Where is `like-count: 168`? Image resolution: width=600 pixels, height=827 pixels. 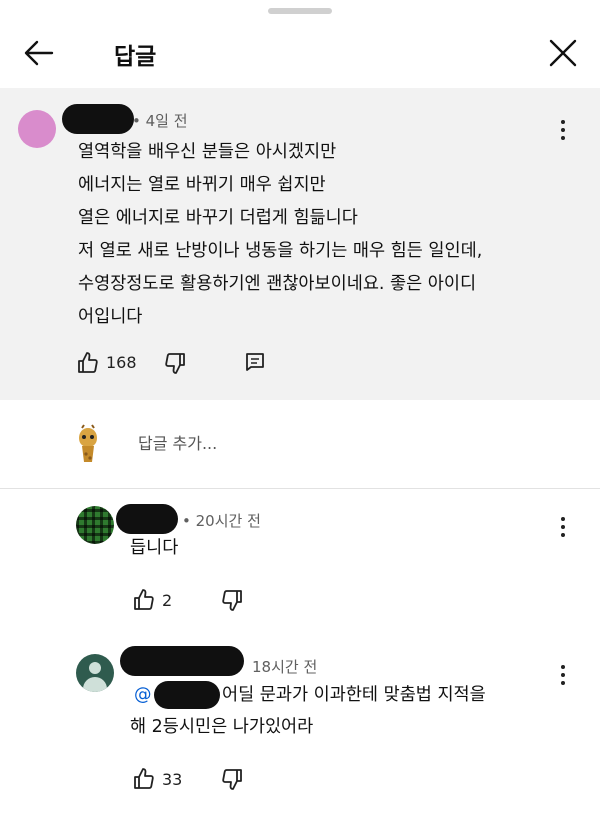
like-count: 168 is located at coordinates (121, 362).